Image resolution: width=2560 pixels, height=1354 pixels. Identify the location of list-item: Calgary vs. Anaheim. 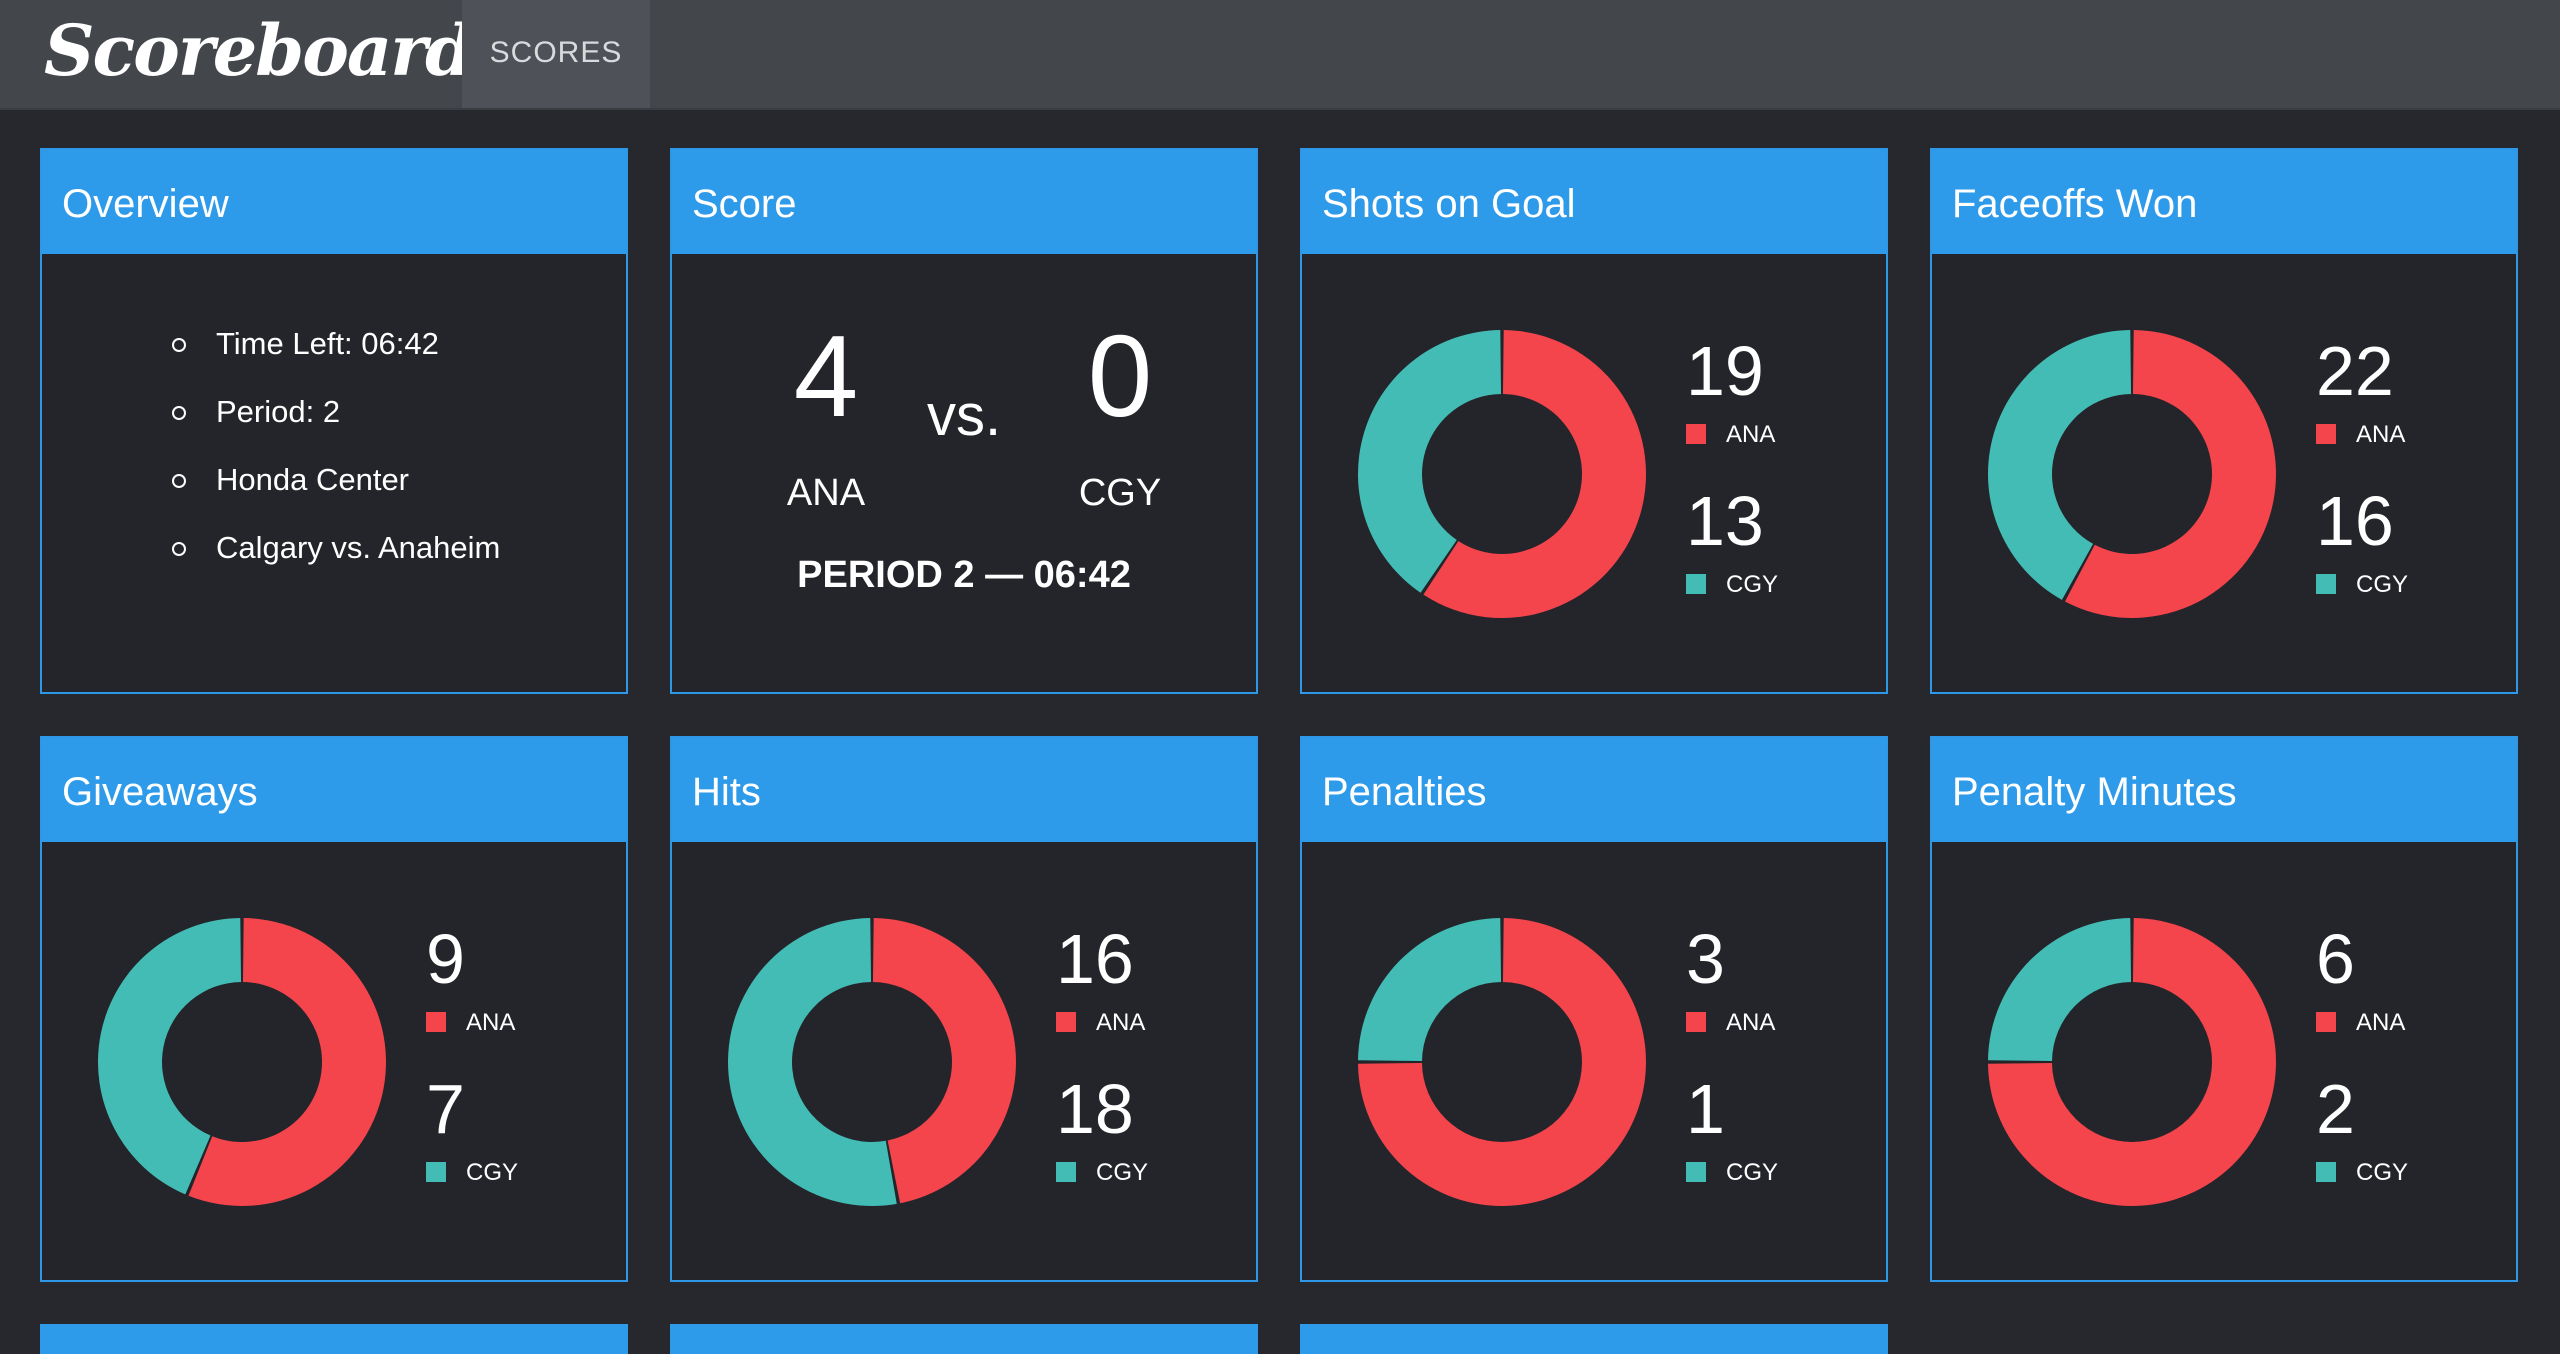
(336, 548).